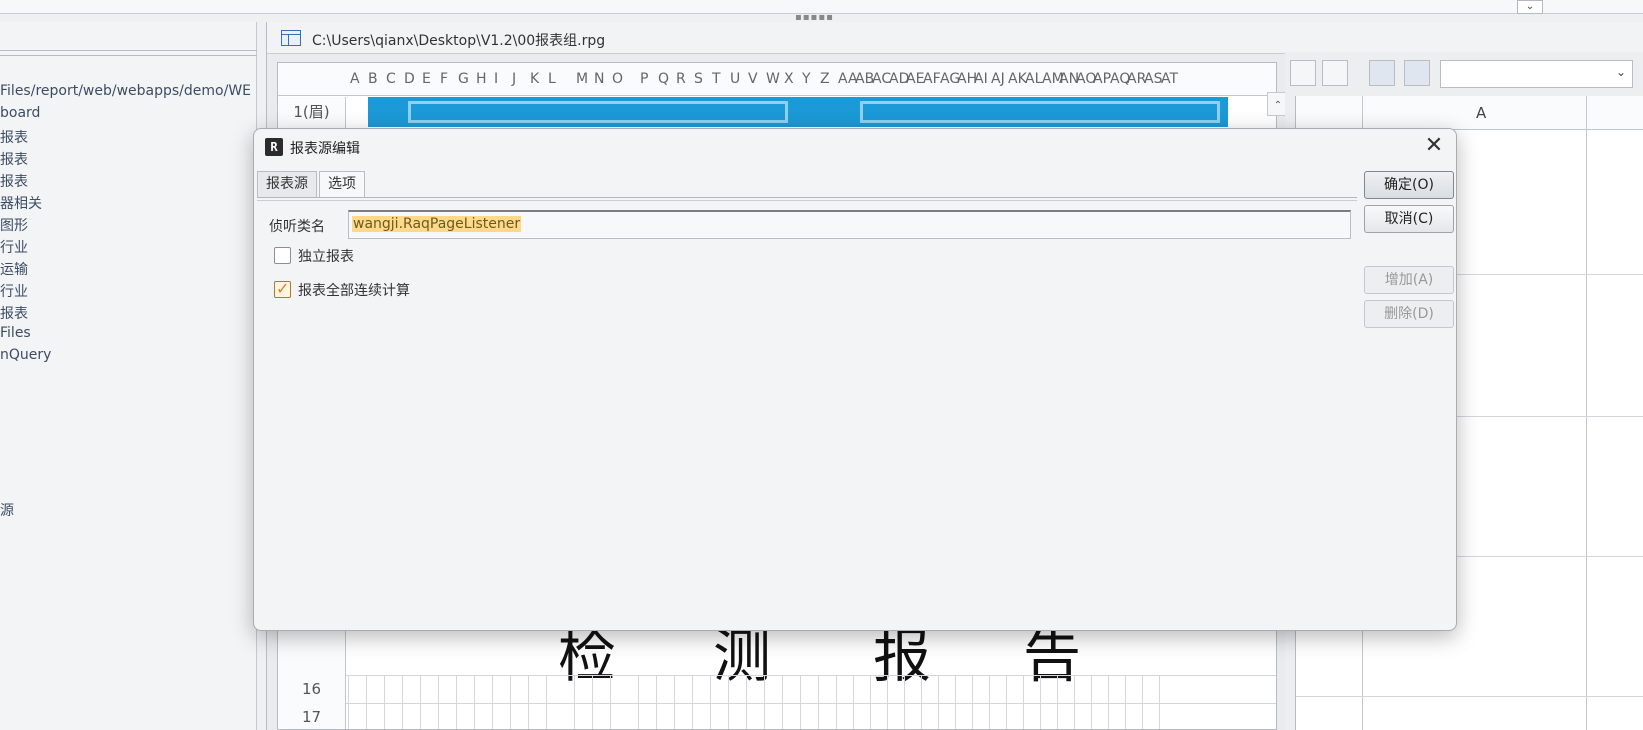 The width and height of the screenshot is (1643, 730). Describe the element at coordinates (663, 79) in the screenshot. I see `column-header-q: Q` at that location.